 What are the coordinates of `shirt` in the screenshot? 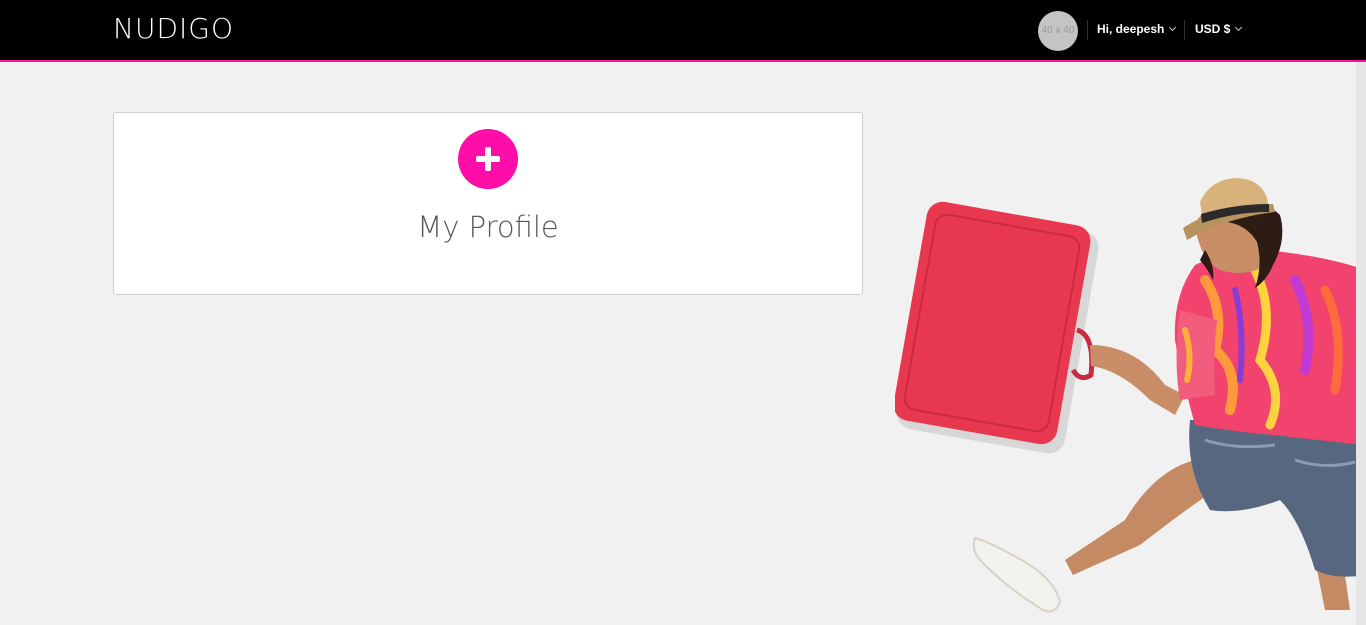 It's located at (1270, 347).